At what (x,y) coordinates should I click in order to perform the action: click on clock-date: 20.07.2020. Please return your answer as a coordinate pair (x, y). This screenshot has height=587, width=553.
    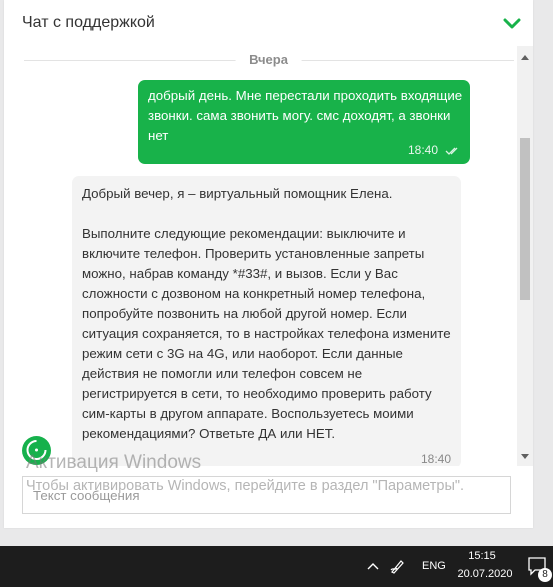
    Looking at the image, I should click on (485, 574).